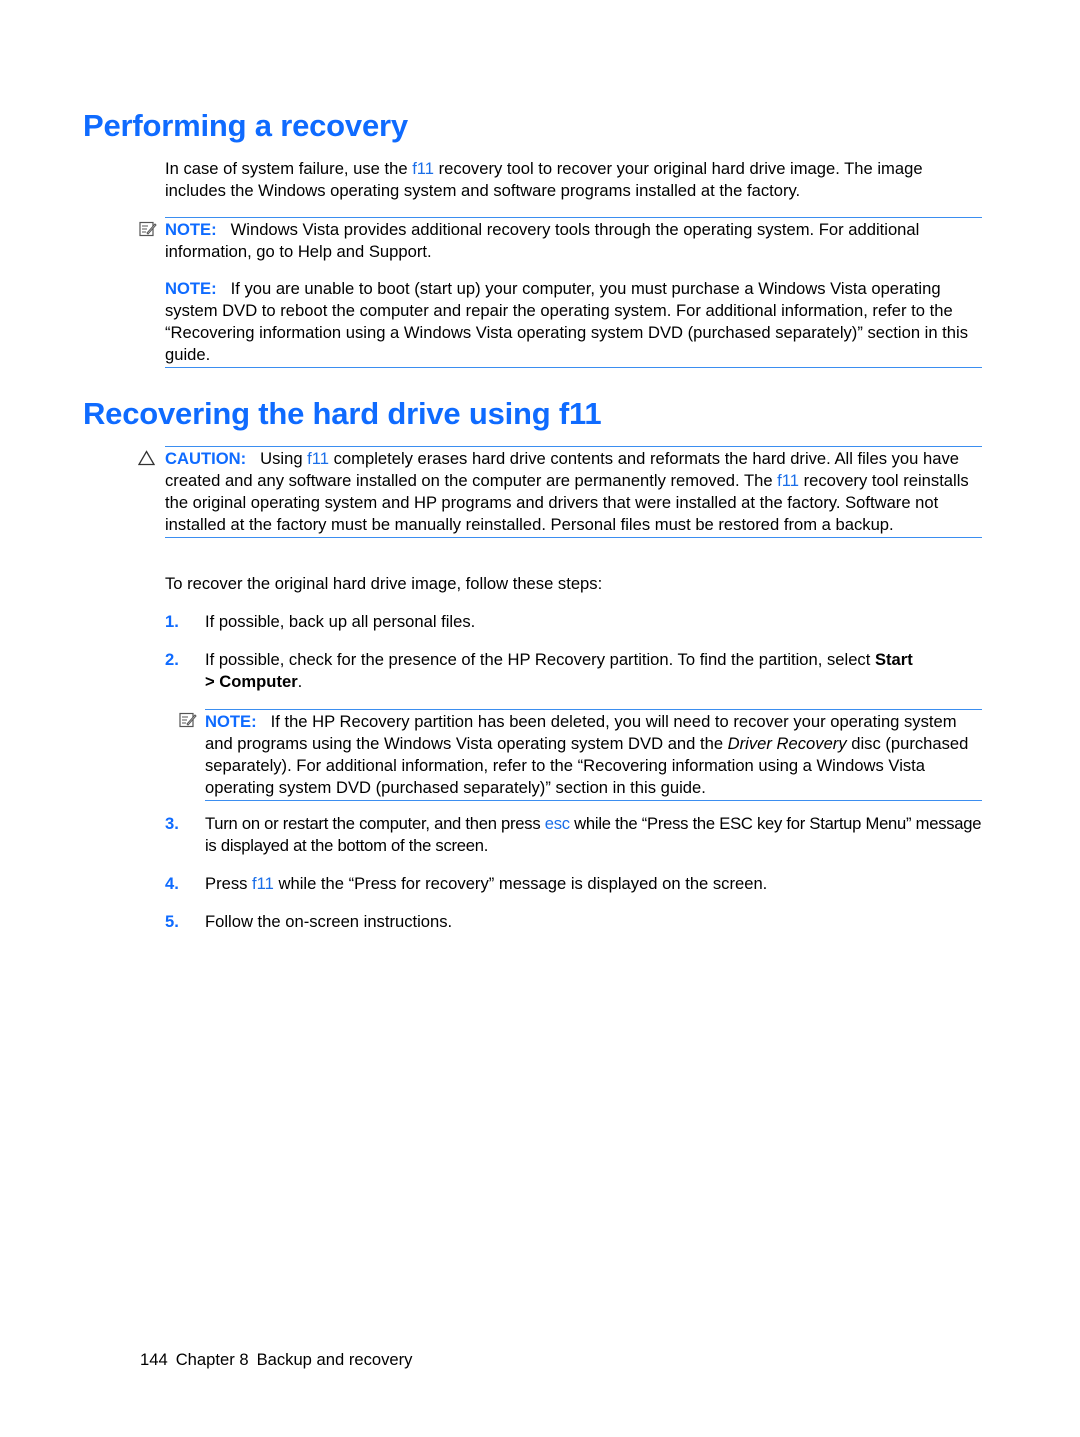  Describe the element at coordinates (212, 1359) in the screenshot. I see `chapter-label: Chapter 8` at that location.